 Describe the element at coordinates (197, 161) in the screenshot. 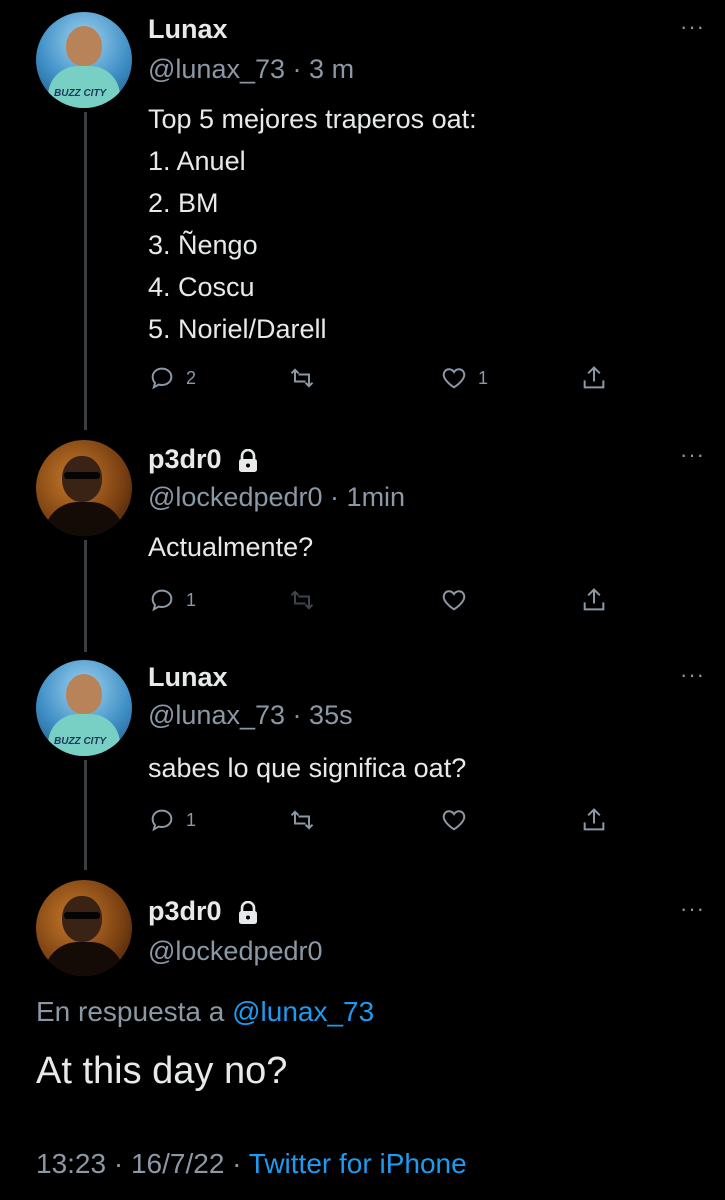

I see `tweet-line: 1. Anuel` at that location.